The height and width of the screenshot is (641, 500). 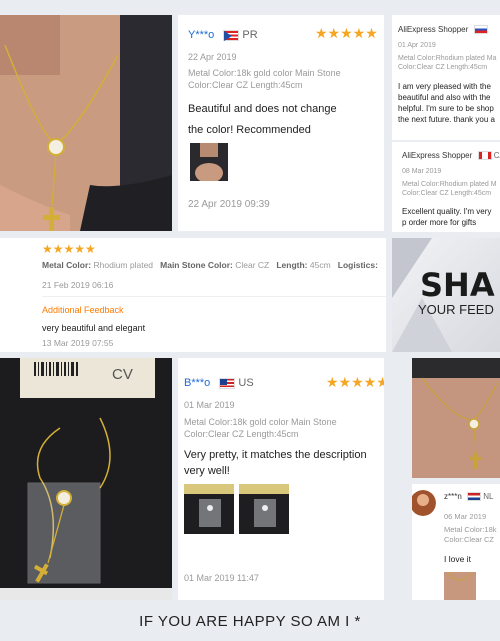 I want to click on banner-title: SHA, so click(x=457, y=285).